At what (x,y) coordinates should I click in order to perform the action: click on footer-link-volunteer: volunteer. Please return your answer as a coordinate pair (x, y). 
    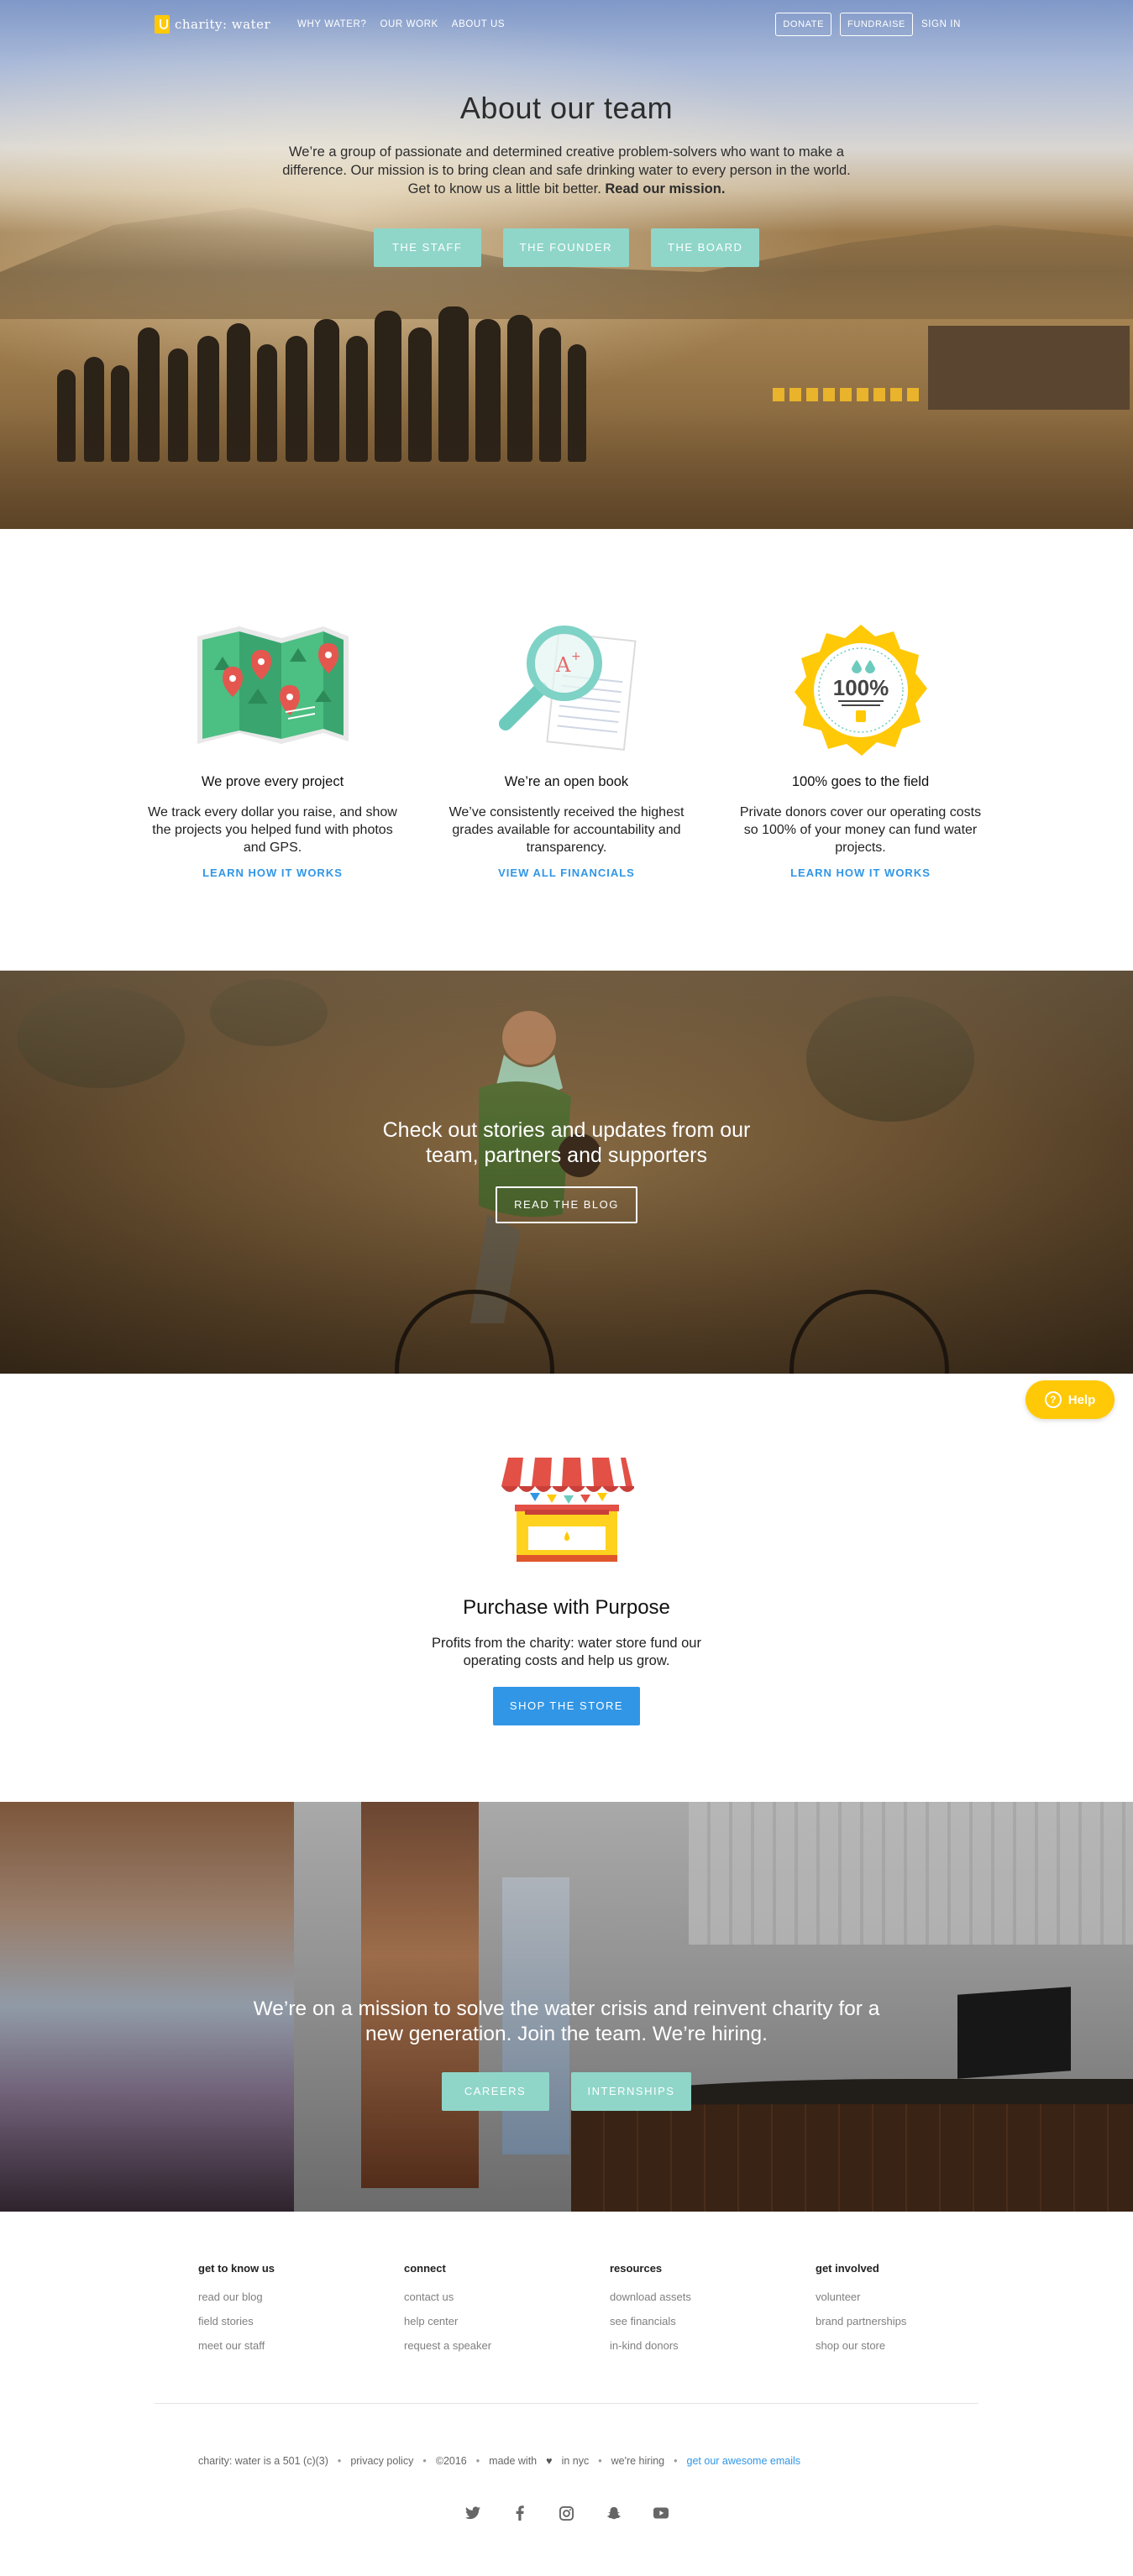
    Looking at the image, I should click on (918, 2297).